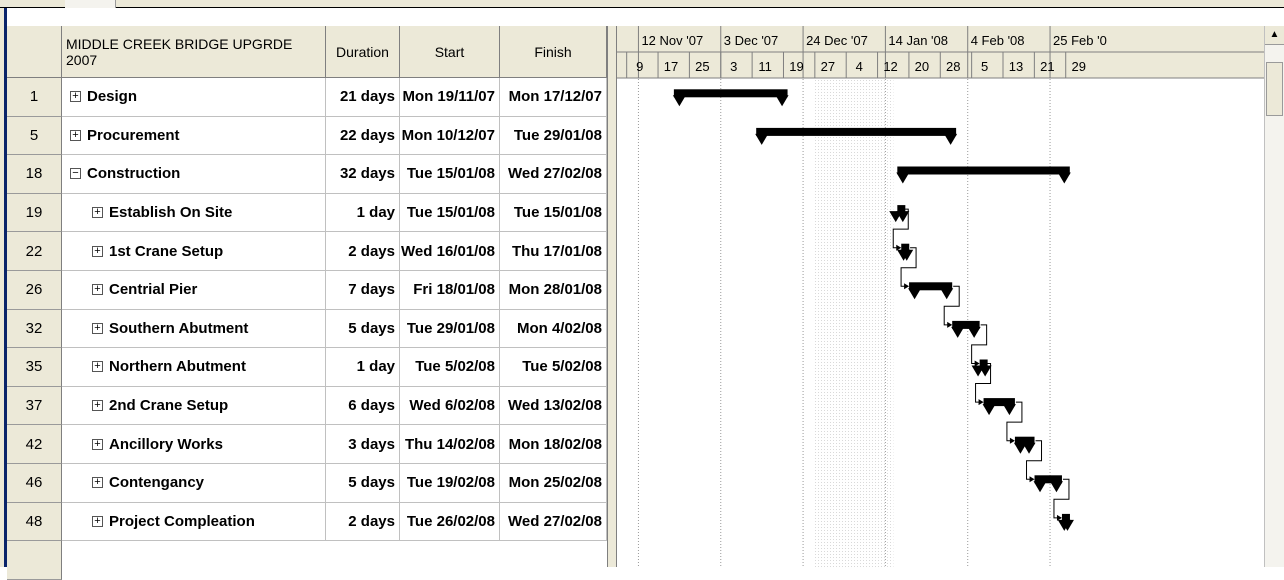 The height and width of the screenshot is (580, 1284). I want to click on duration-cell: 22 days, so click(363, 136).